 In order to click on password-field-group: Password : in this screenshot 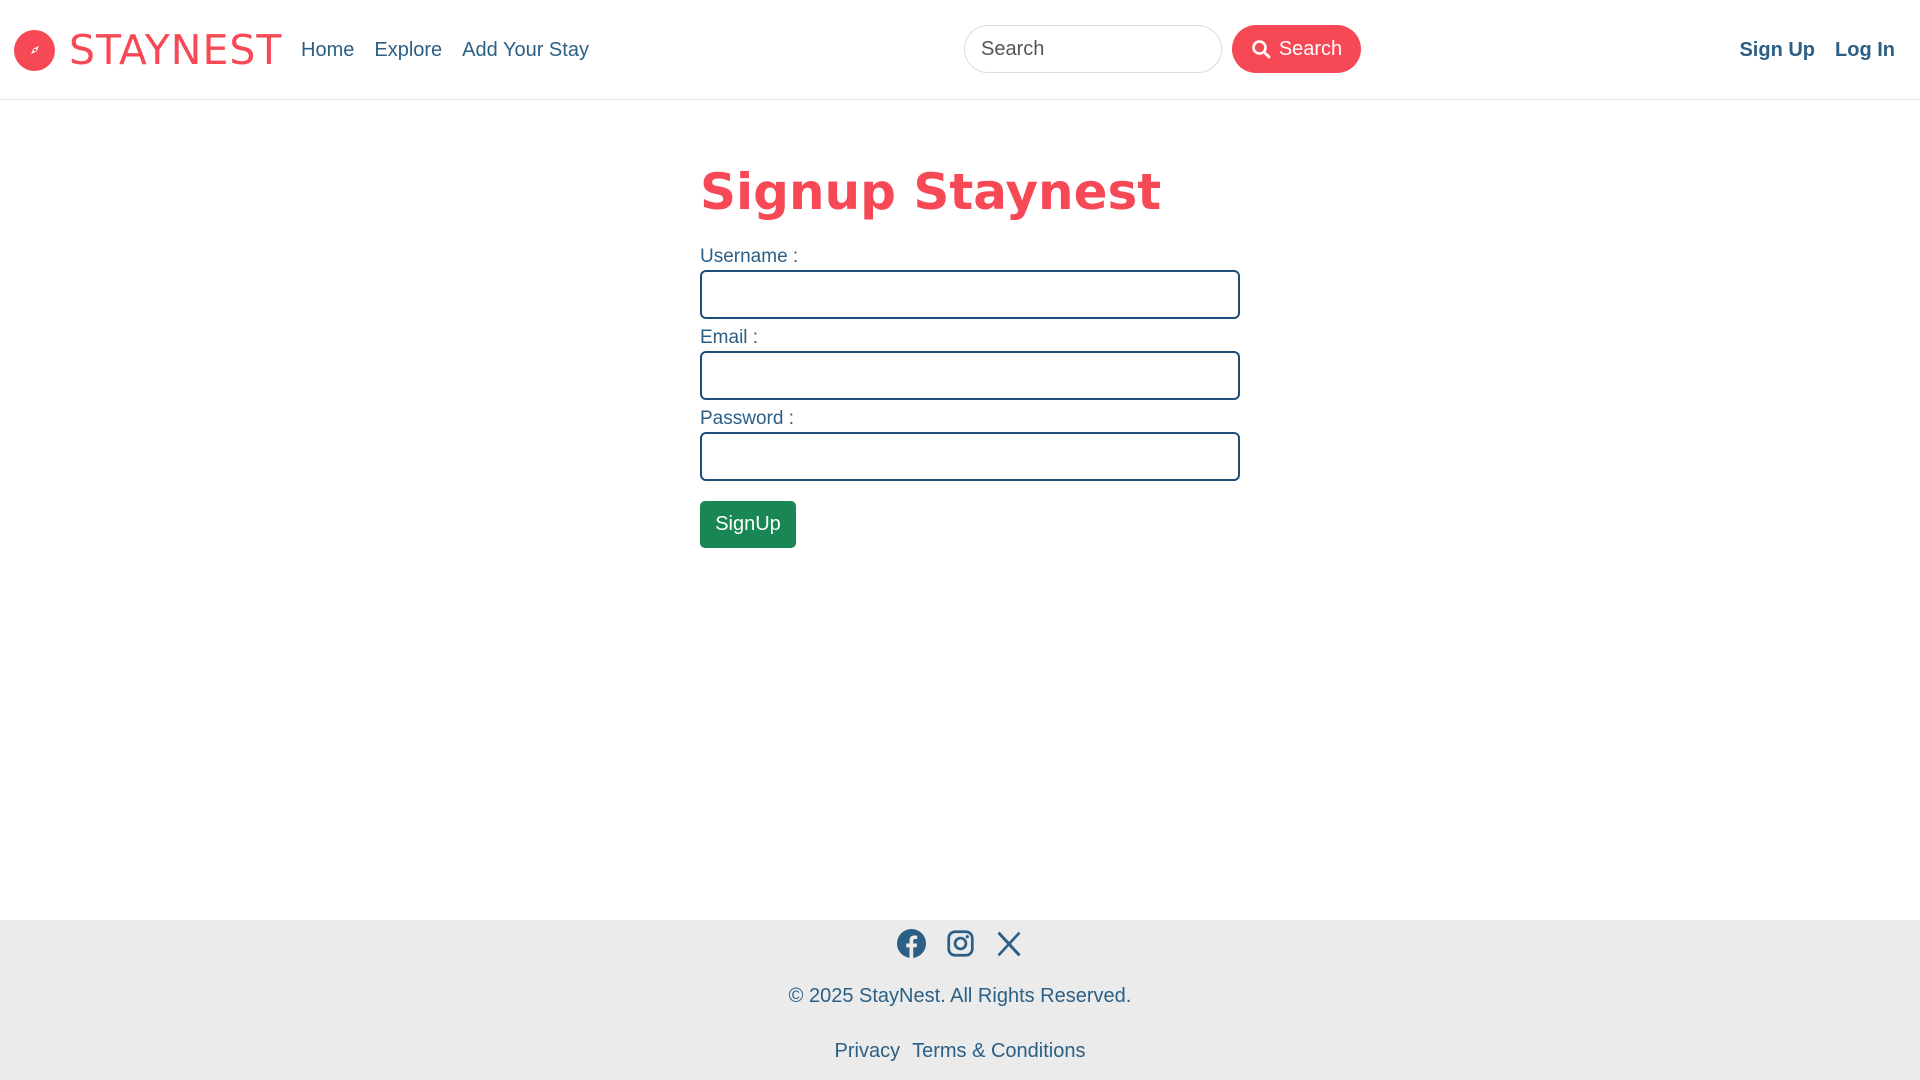, I will do `click(970, 443)`.